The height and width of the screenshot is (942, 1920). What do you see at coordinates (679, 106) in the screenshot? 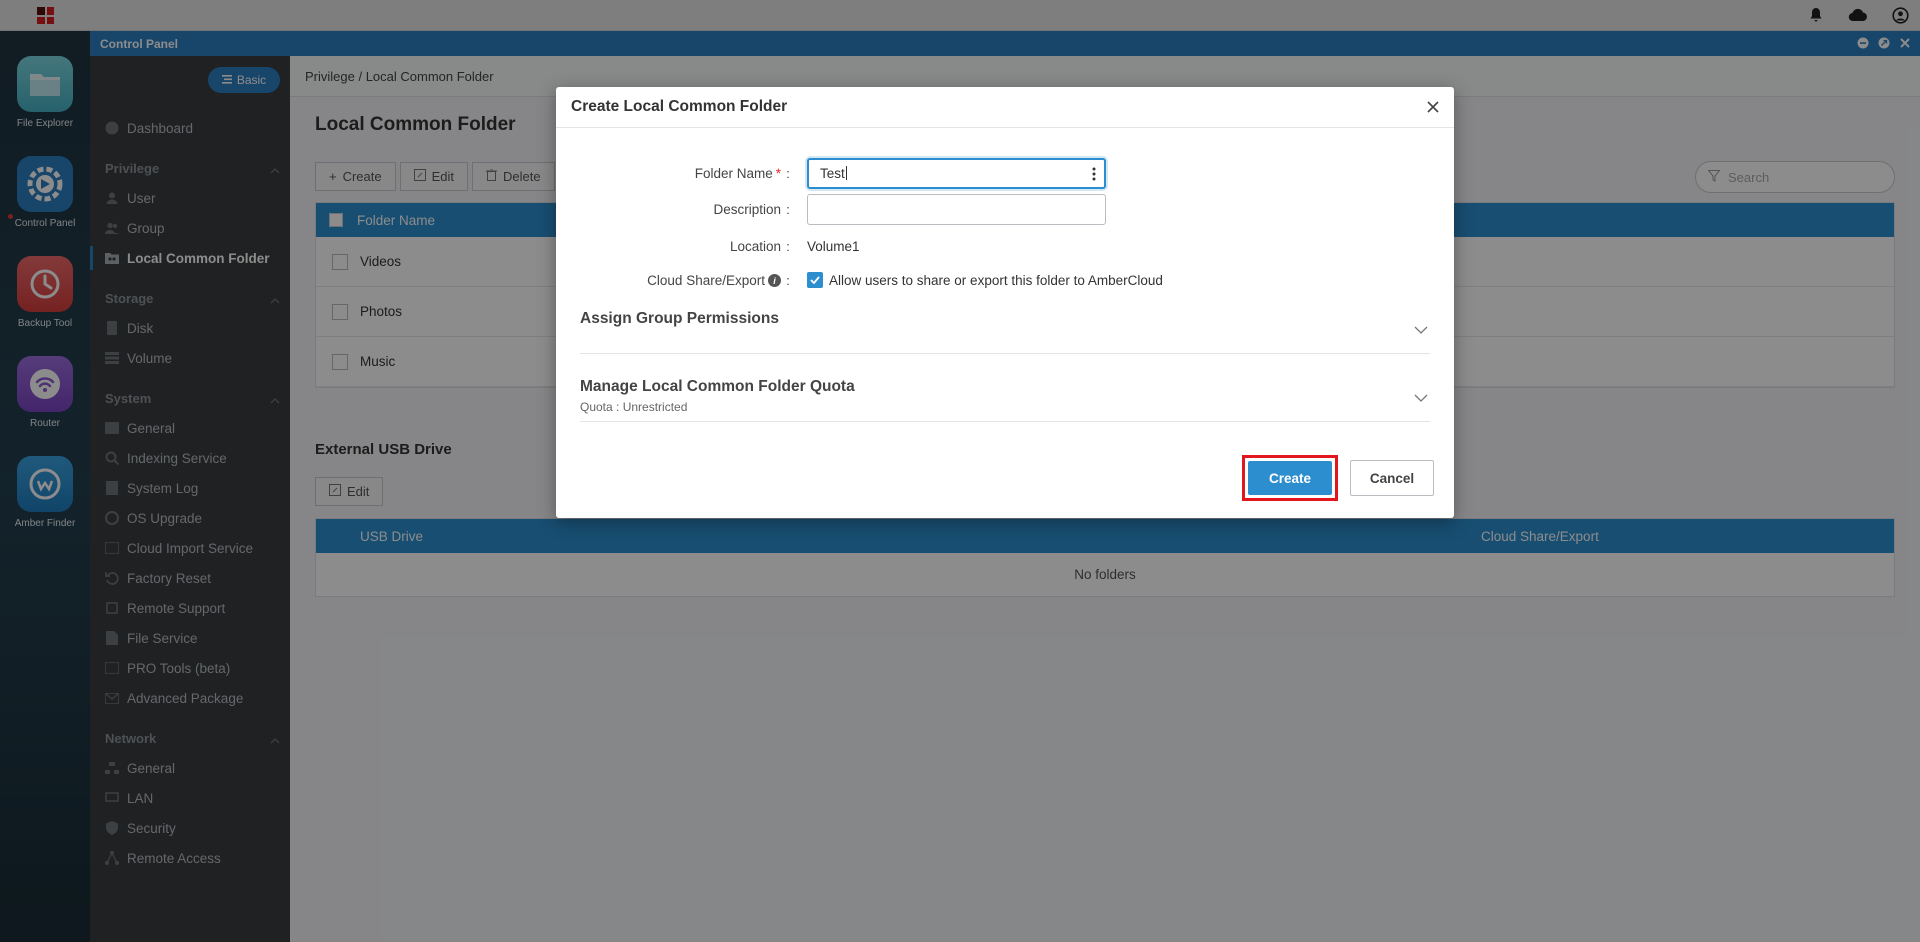
I see `dialog-title: Create Local Common Folder` at bounding box center [679, 106].